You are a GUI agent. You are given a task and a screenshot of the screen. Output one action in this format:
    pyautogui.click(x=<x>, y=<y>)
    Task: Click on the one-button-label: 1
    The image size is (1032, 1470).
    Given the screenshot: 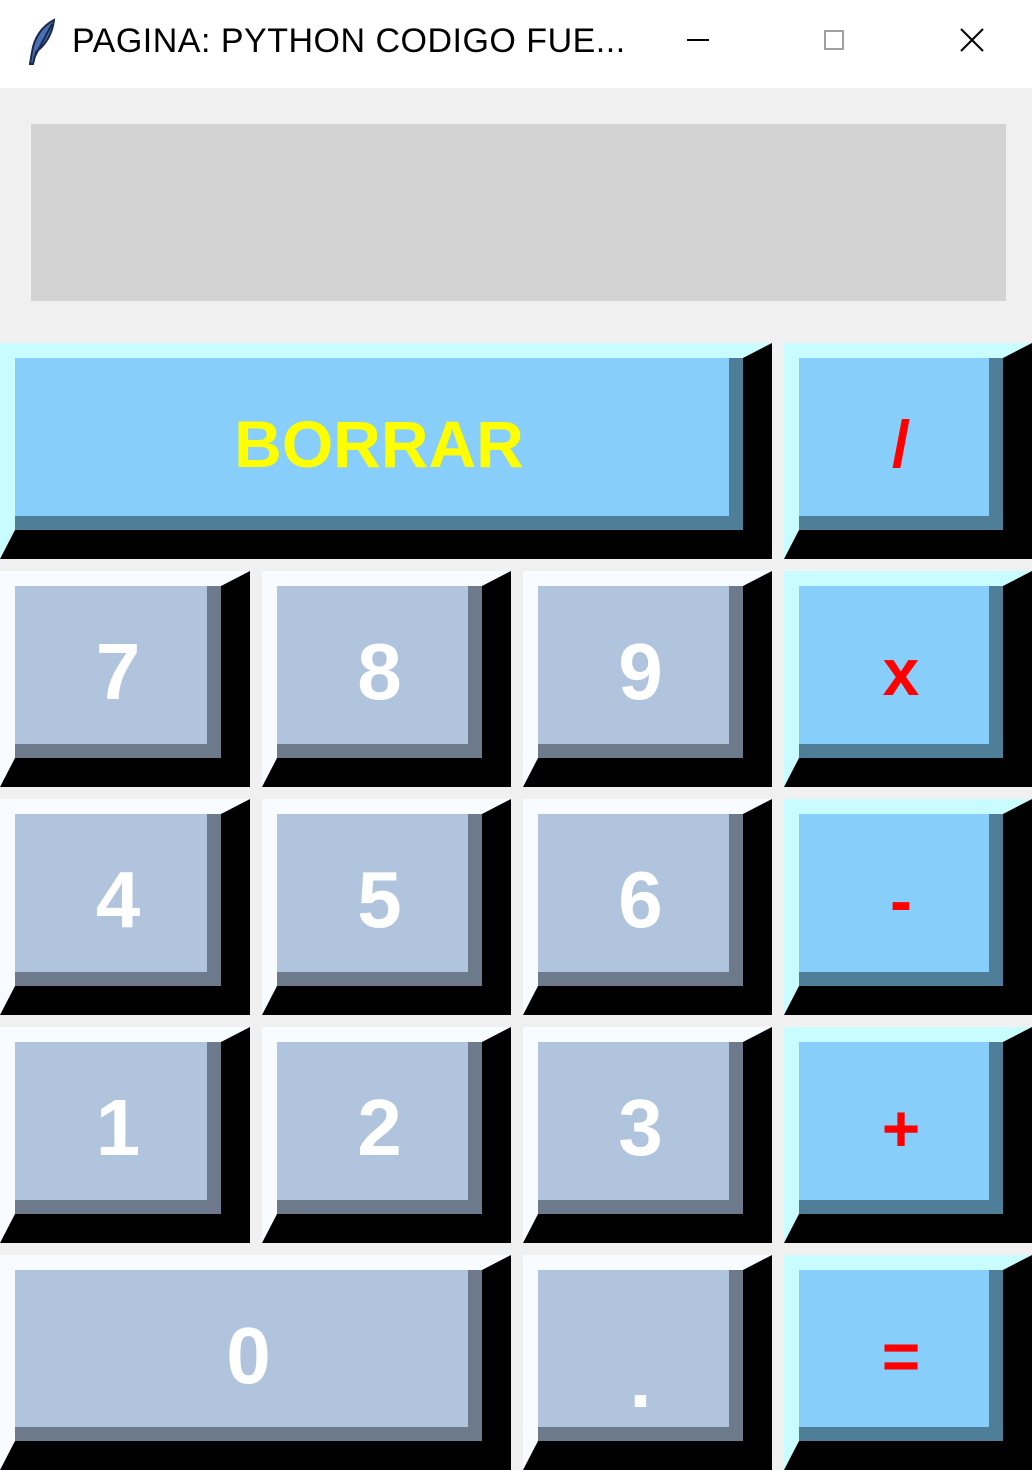 What is the action you would take?
    pyautogui.click(x=118, y=1127)
    